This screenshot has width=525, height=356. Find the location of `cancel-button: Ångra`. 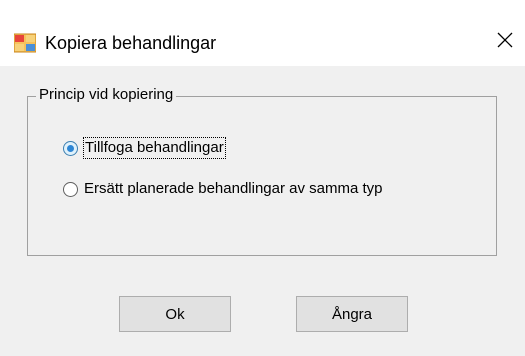

cancel-button: Ångra is located at coordinates (352, 314).